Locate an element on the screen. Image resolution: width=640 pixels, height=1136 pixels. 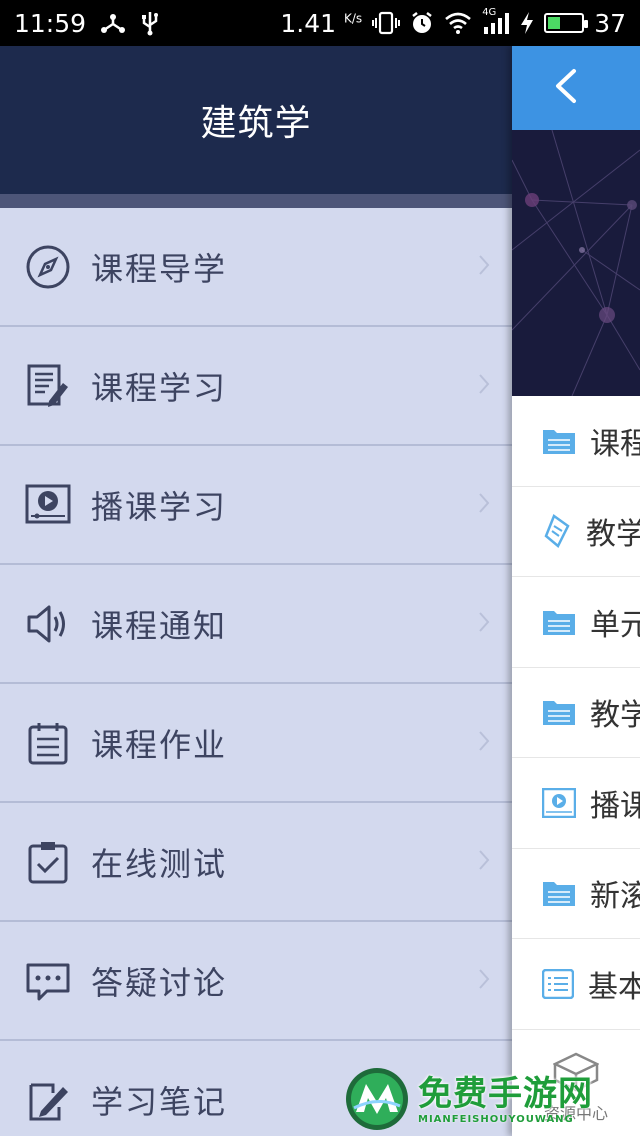
banner-image is located at coordinates (576, 263).